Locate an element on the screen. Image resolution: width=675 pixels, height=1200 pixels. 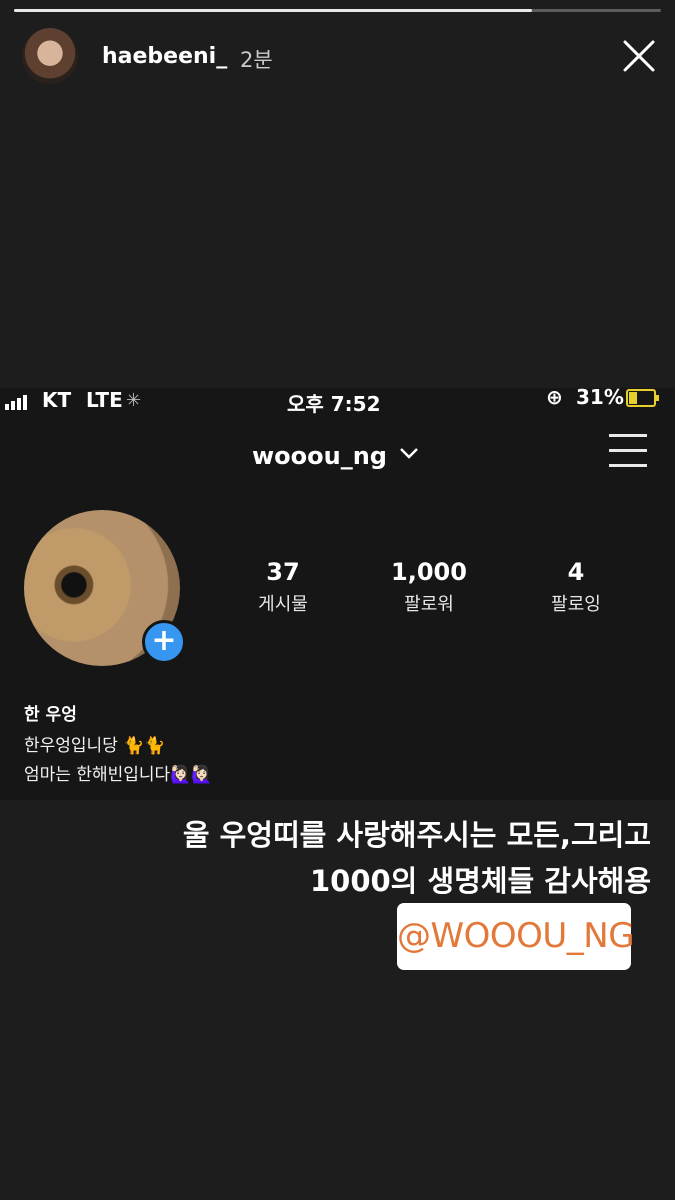
story-progress-bar is located at coordinates (337, 10).